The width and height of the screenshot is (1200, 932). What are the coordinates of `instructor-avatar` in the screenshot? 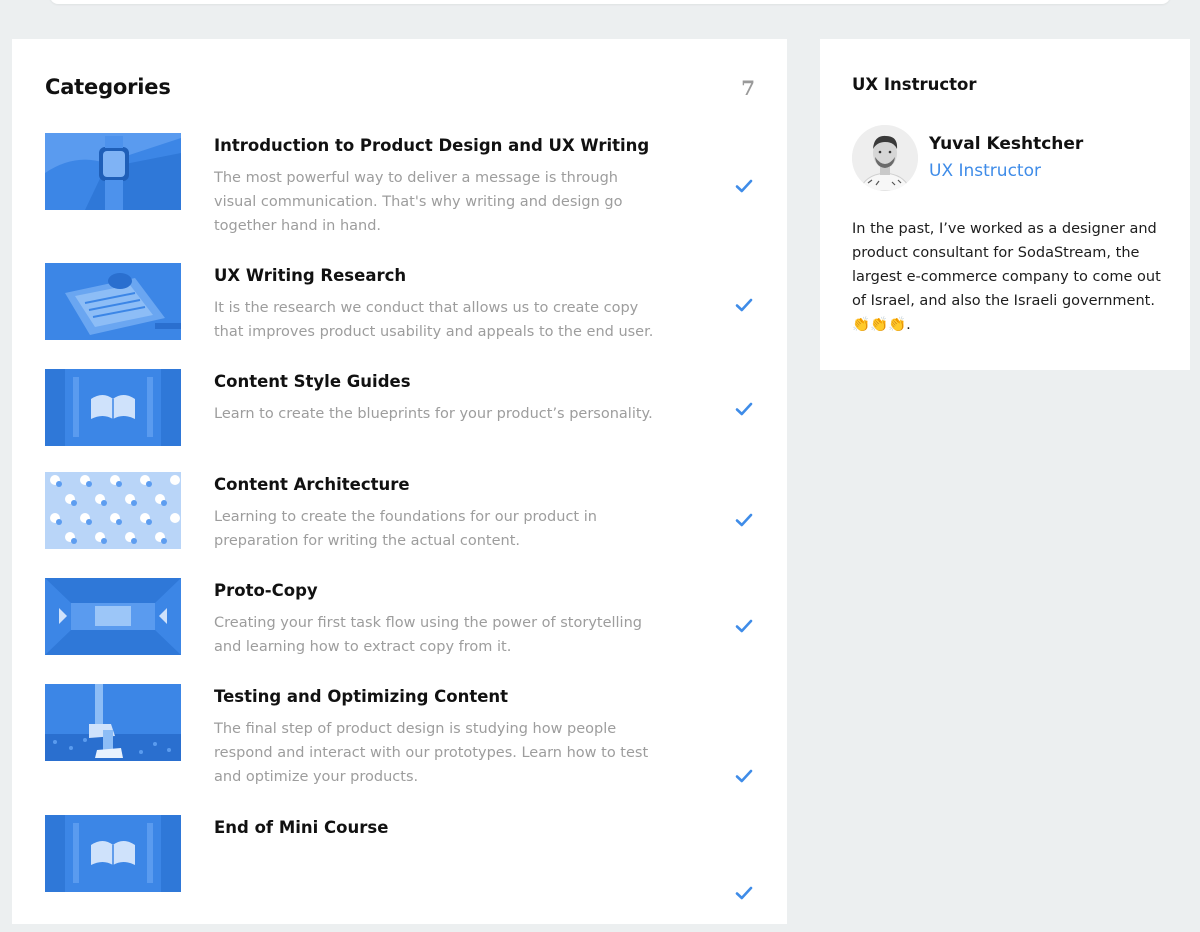 It's located at (885, 158).